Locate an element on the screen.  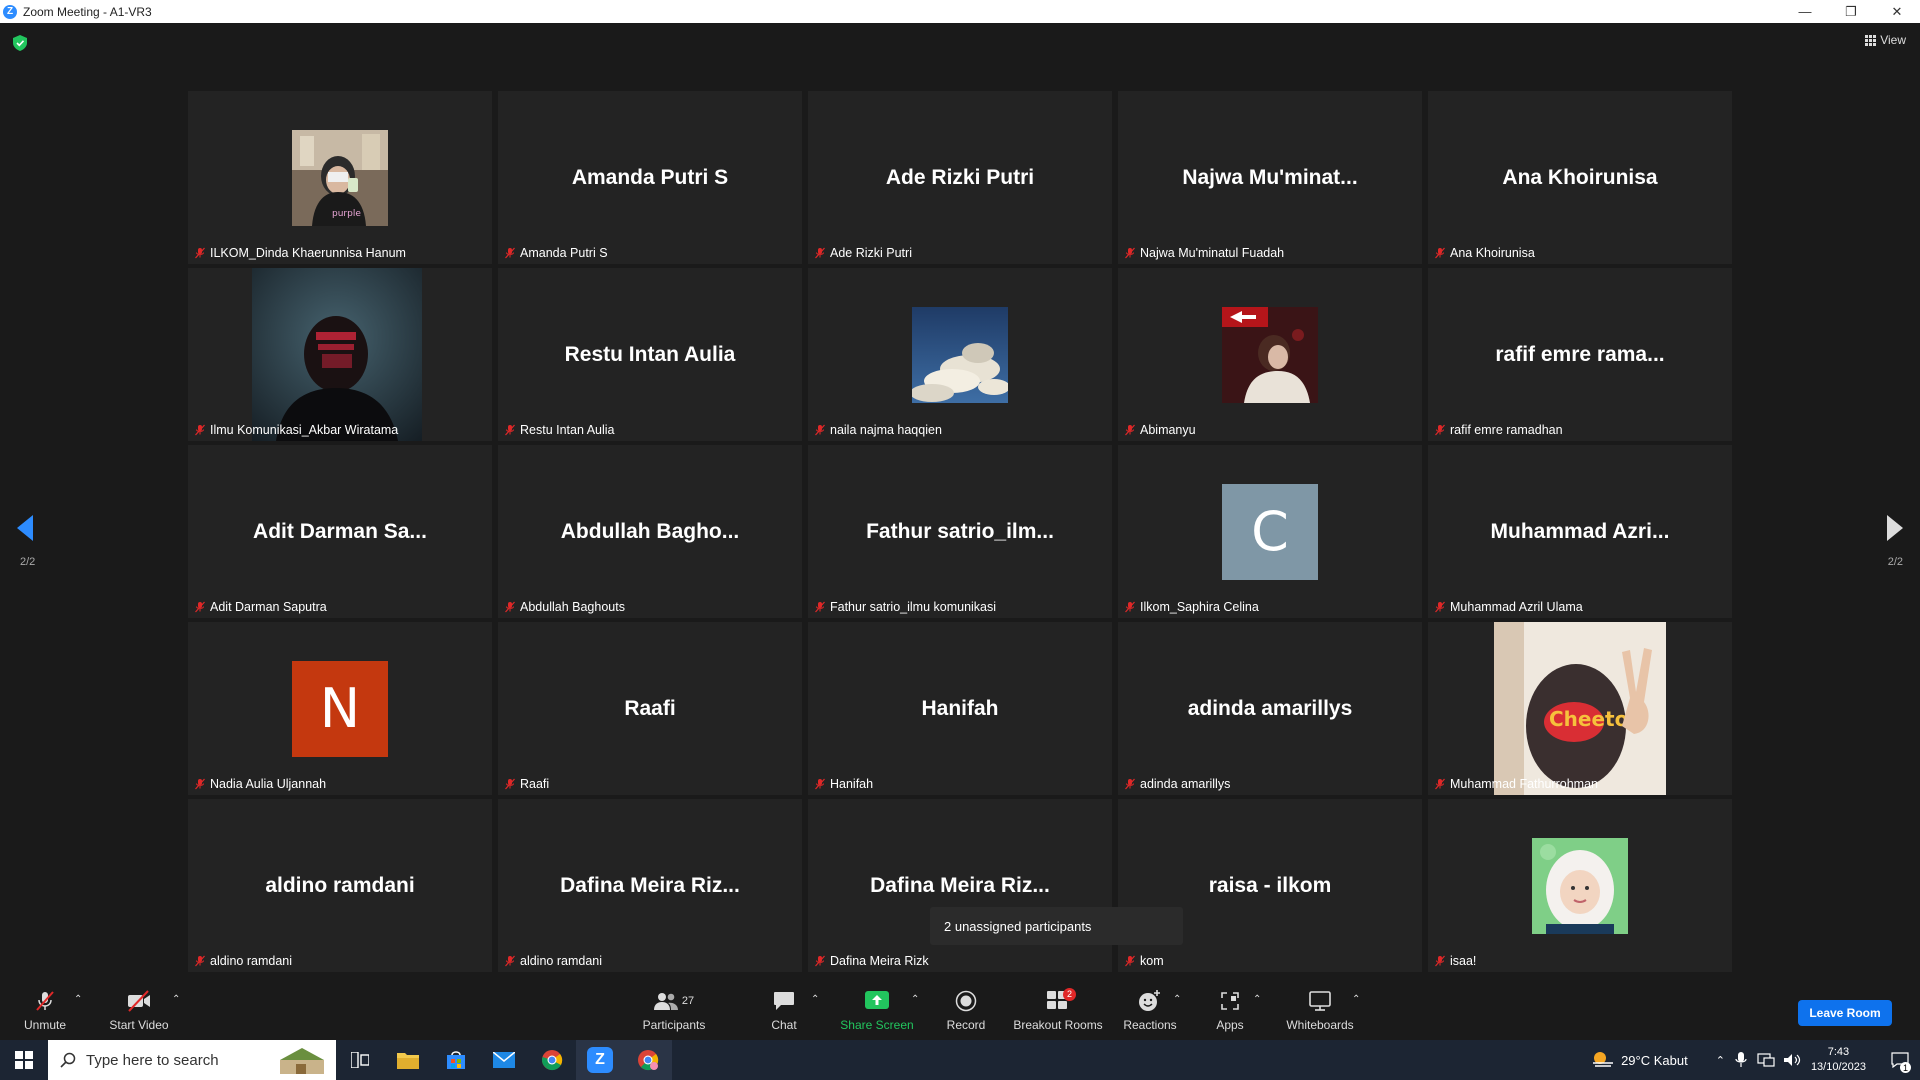
participant-name-label: Raafi is located at coordinates (526, 784).